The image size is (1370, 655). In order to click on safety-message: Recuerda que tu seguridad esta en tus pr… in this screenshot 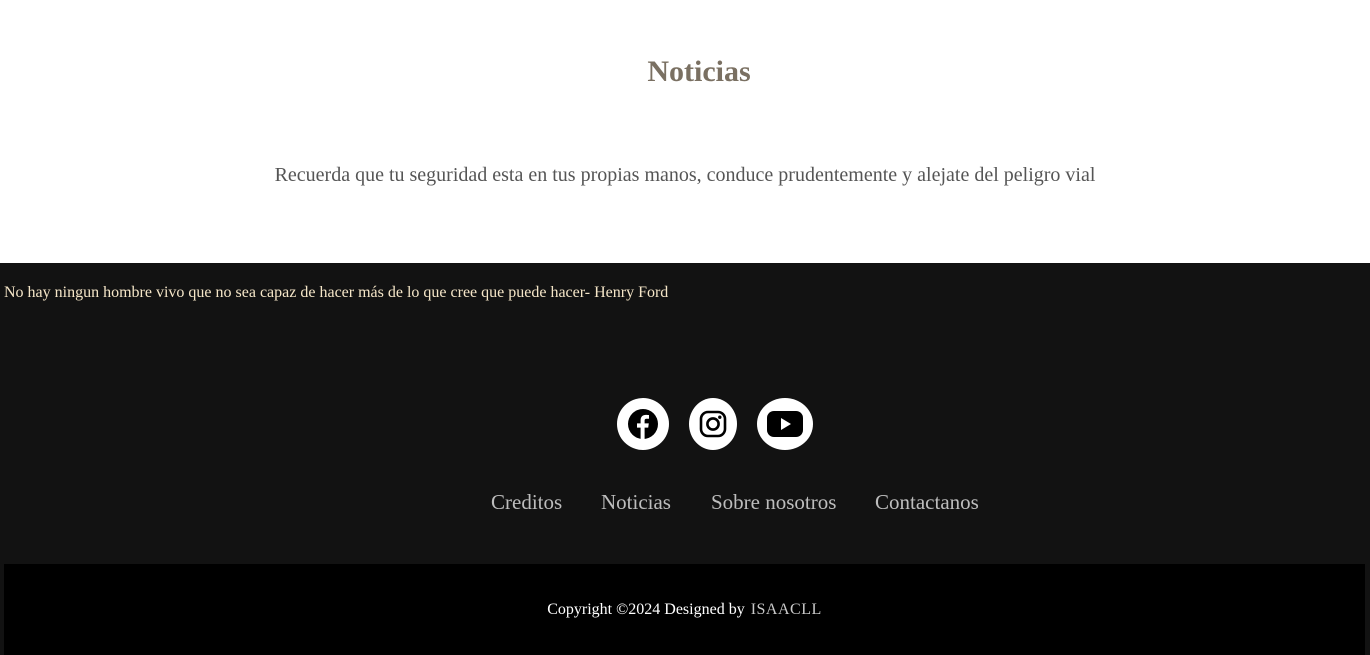, I will do `click(685, 175)`.